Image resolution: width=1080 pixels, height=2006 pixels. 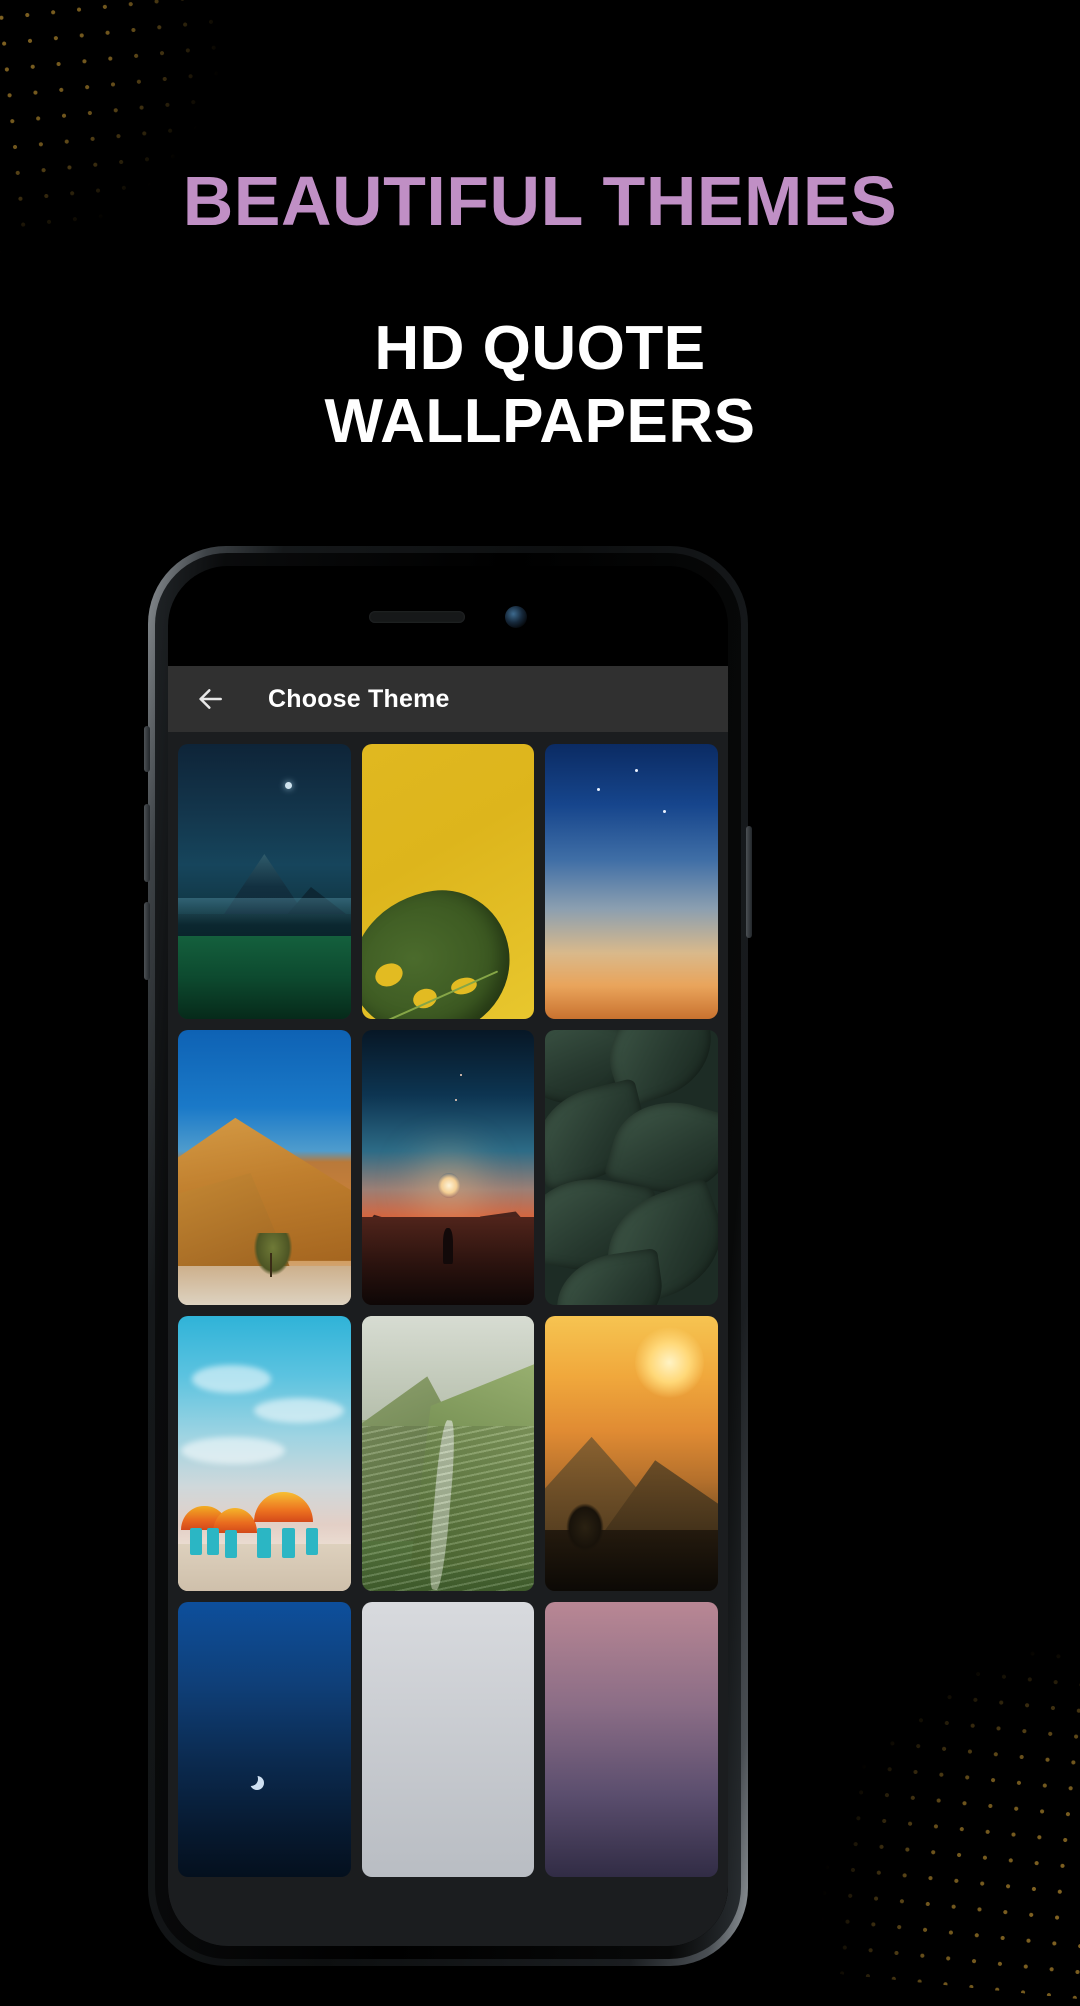 What do you see at coordinates (516, 617) in the screenshot?
I see `front-camera-icon` at bounding box center [516, 617].